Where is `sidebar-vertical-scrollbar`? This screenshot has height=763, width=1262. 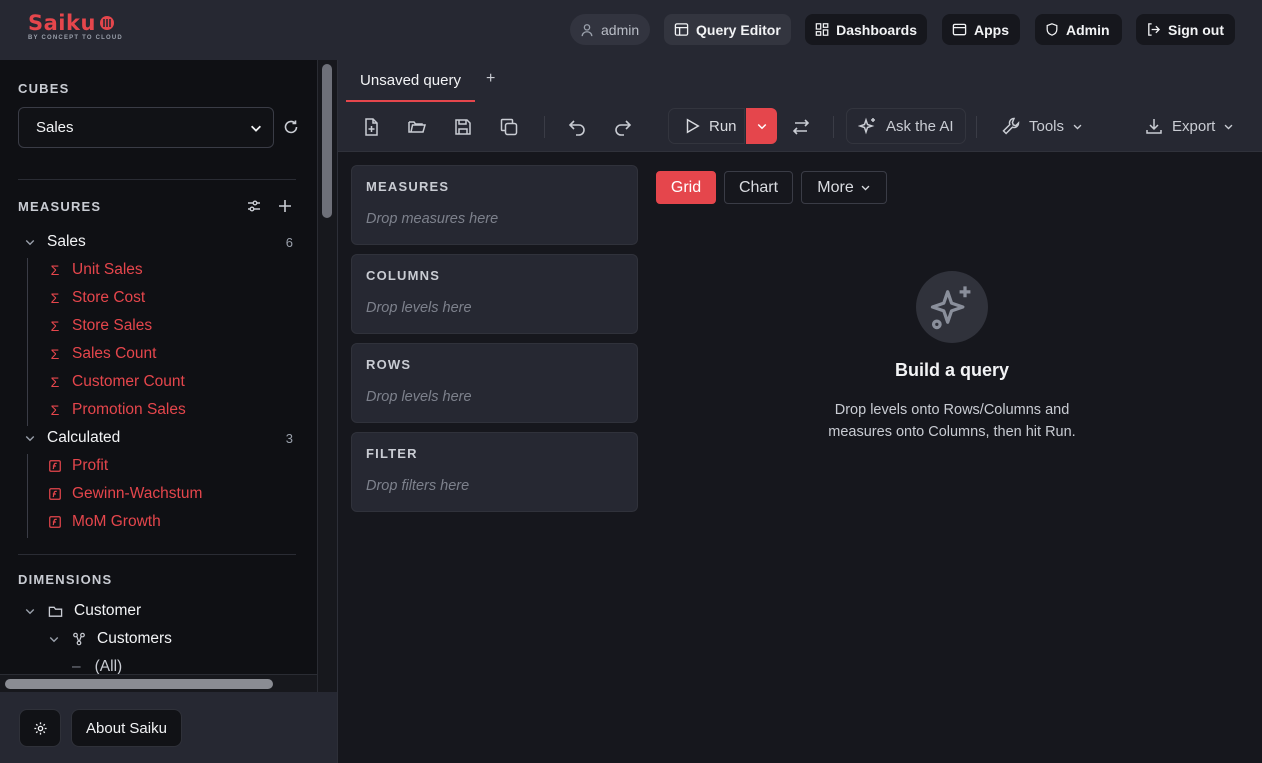
sidebar-vertical-scrollbar is located at coordinates (327, 376).